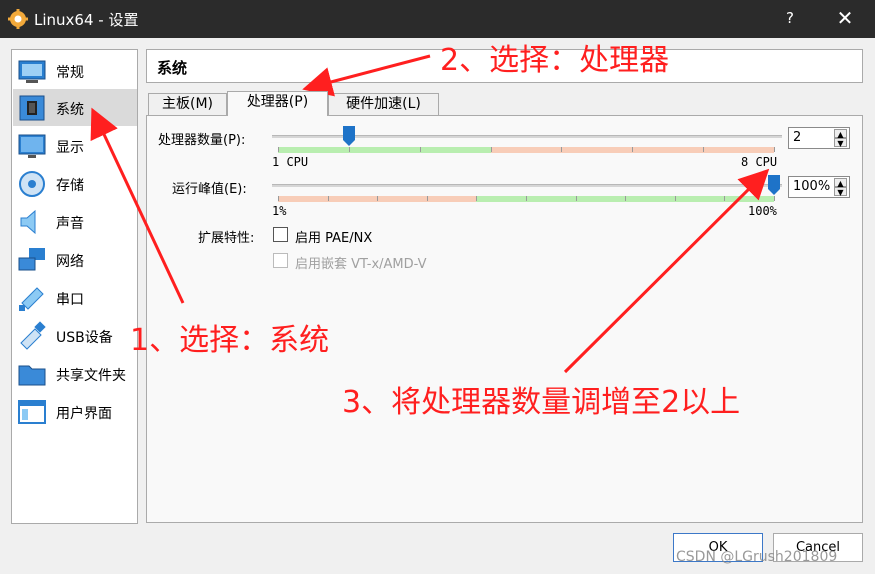 This screenshot has width=875, height=574. What do you see at coordinates (31, 259) in the screenshot?
I see `network-icon` at bounding box center [31, 259].